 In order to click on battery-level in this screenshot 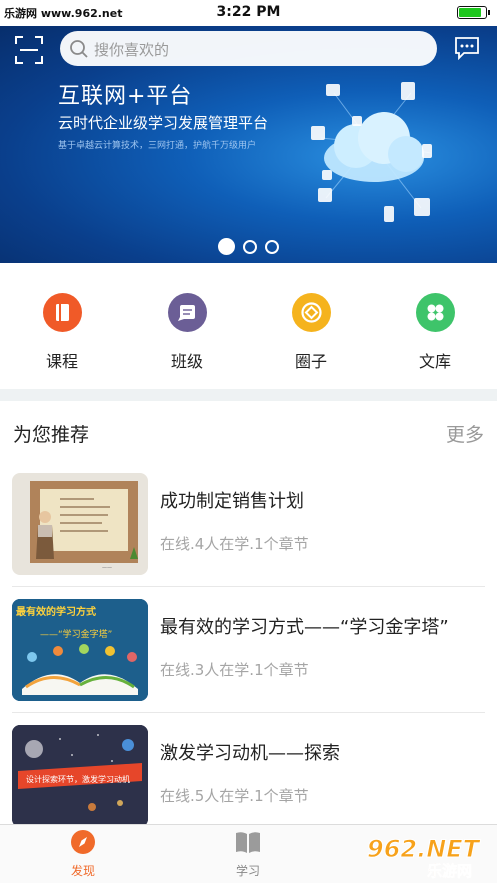, I will do `click(470, 12)`.